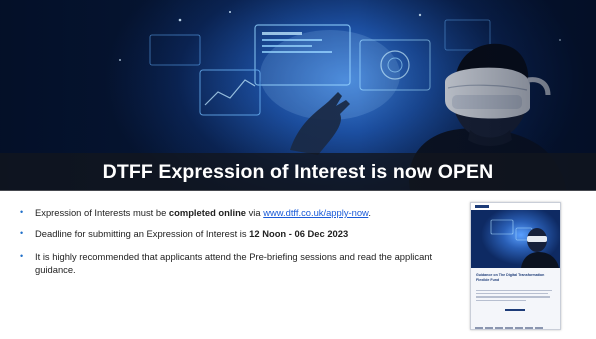 The width and height of the screenshot is (596, 339). What do you see at coordinates (102, 212) in the screenshot?
I see `bullet-text: Expression of Interests must be` at bounding box center [102, 212].